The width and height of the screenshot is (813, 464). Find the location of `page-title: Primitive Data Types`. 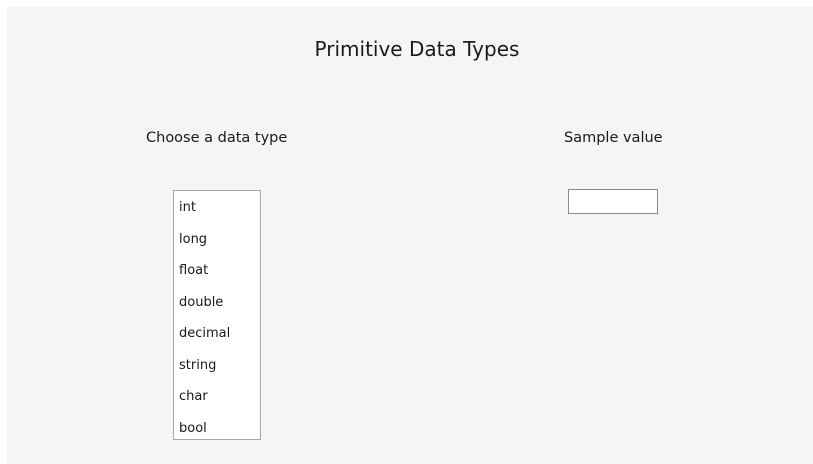

page-title: Primitive Data Types is located at coordinates (417, 49).